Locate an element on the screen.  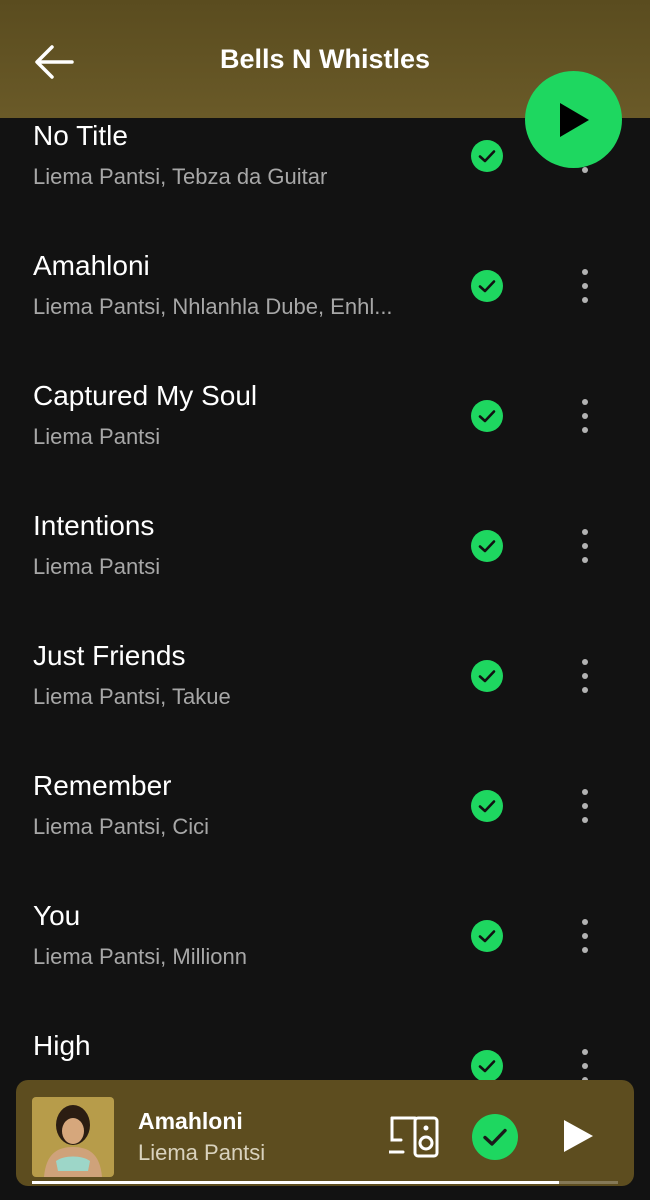
playback-progress is located at coordinates (325, 1182).